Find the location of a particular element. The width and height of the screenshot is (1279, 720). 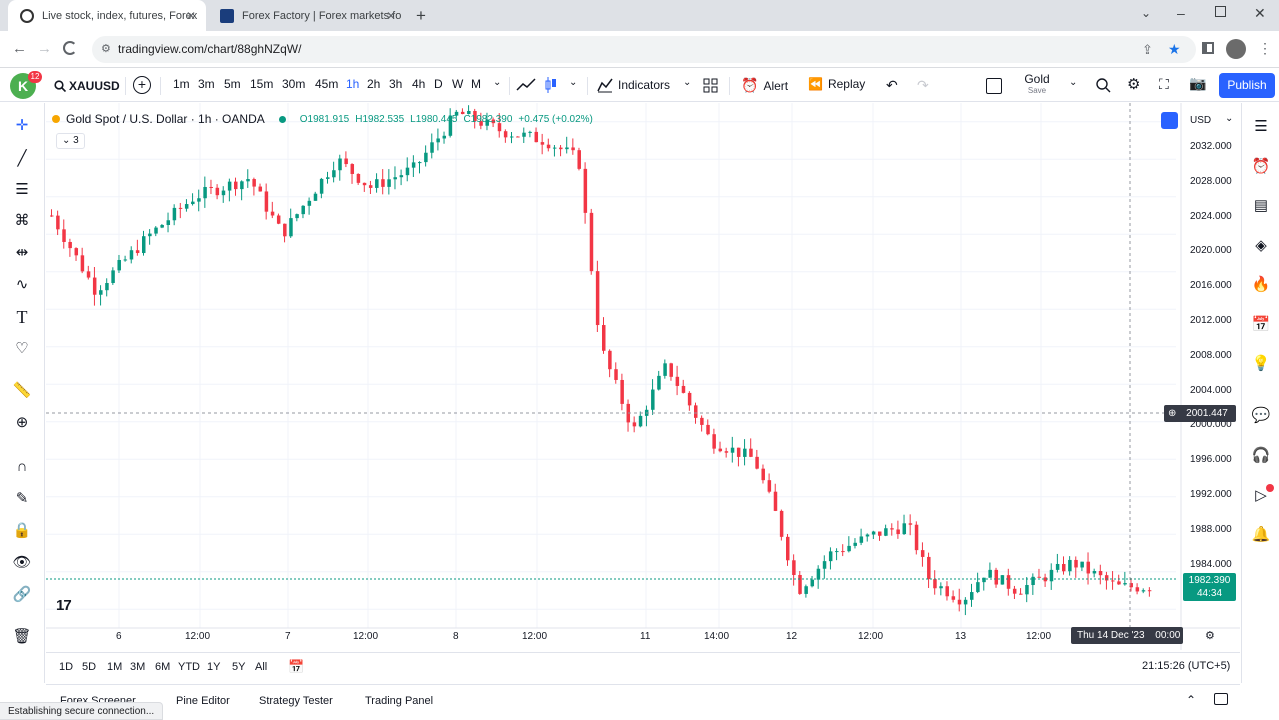

interval-45m: 45m is located at coordinates (326, 84).